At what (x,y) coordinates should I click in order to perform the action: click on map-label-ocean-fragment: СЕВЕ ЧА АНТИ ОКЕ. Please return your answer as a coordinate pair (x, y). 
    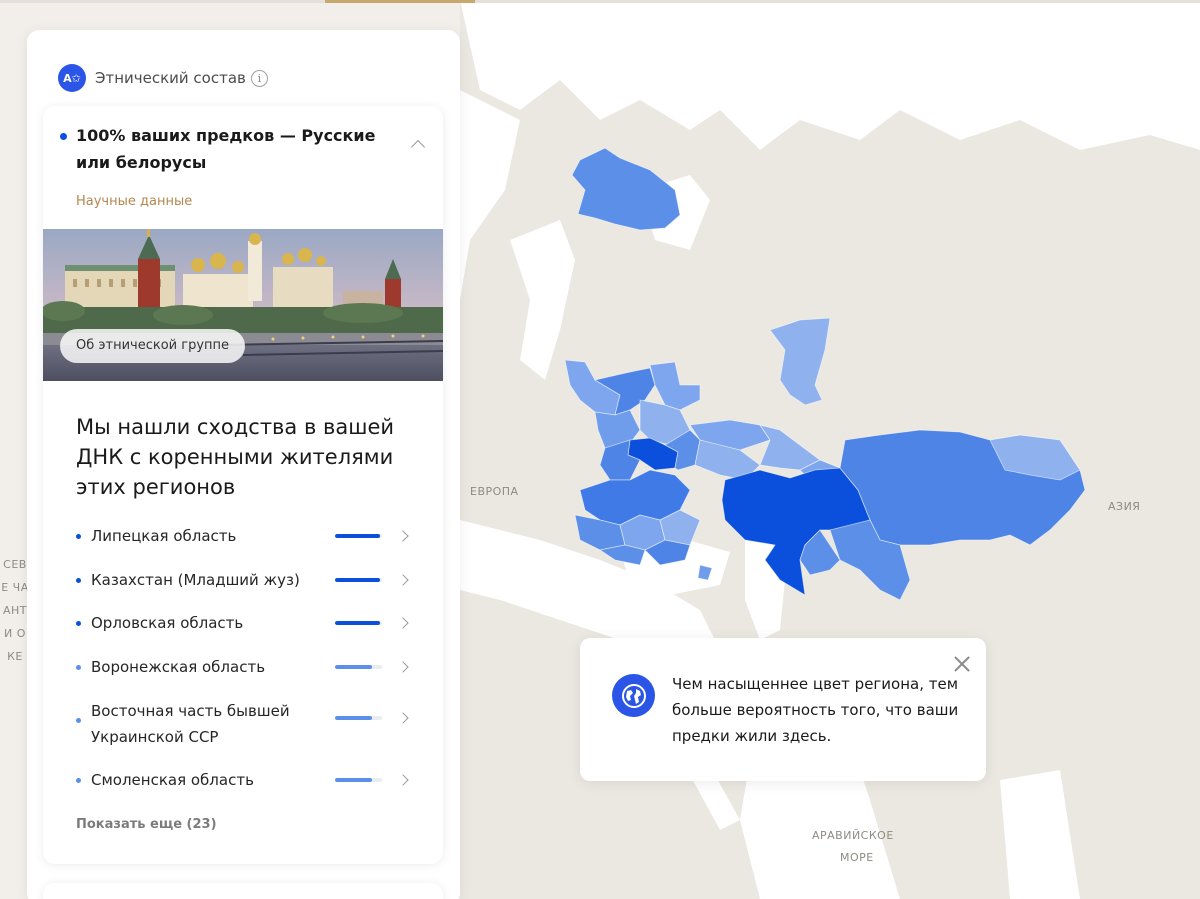
    Looking at the image, I should click on (15, 610).